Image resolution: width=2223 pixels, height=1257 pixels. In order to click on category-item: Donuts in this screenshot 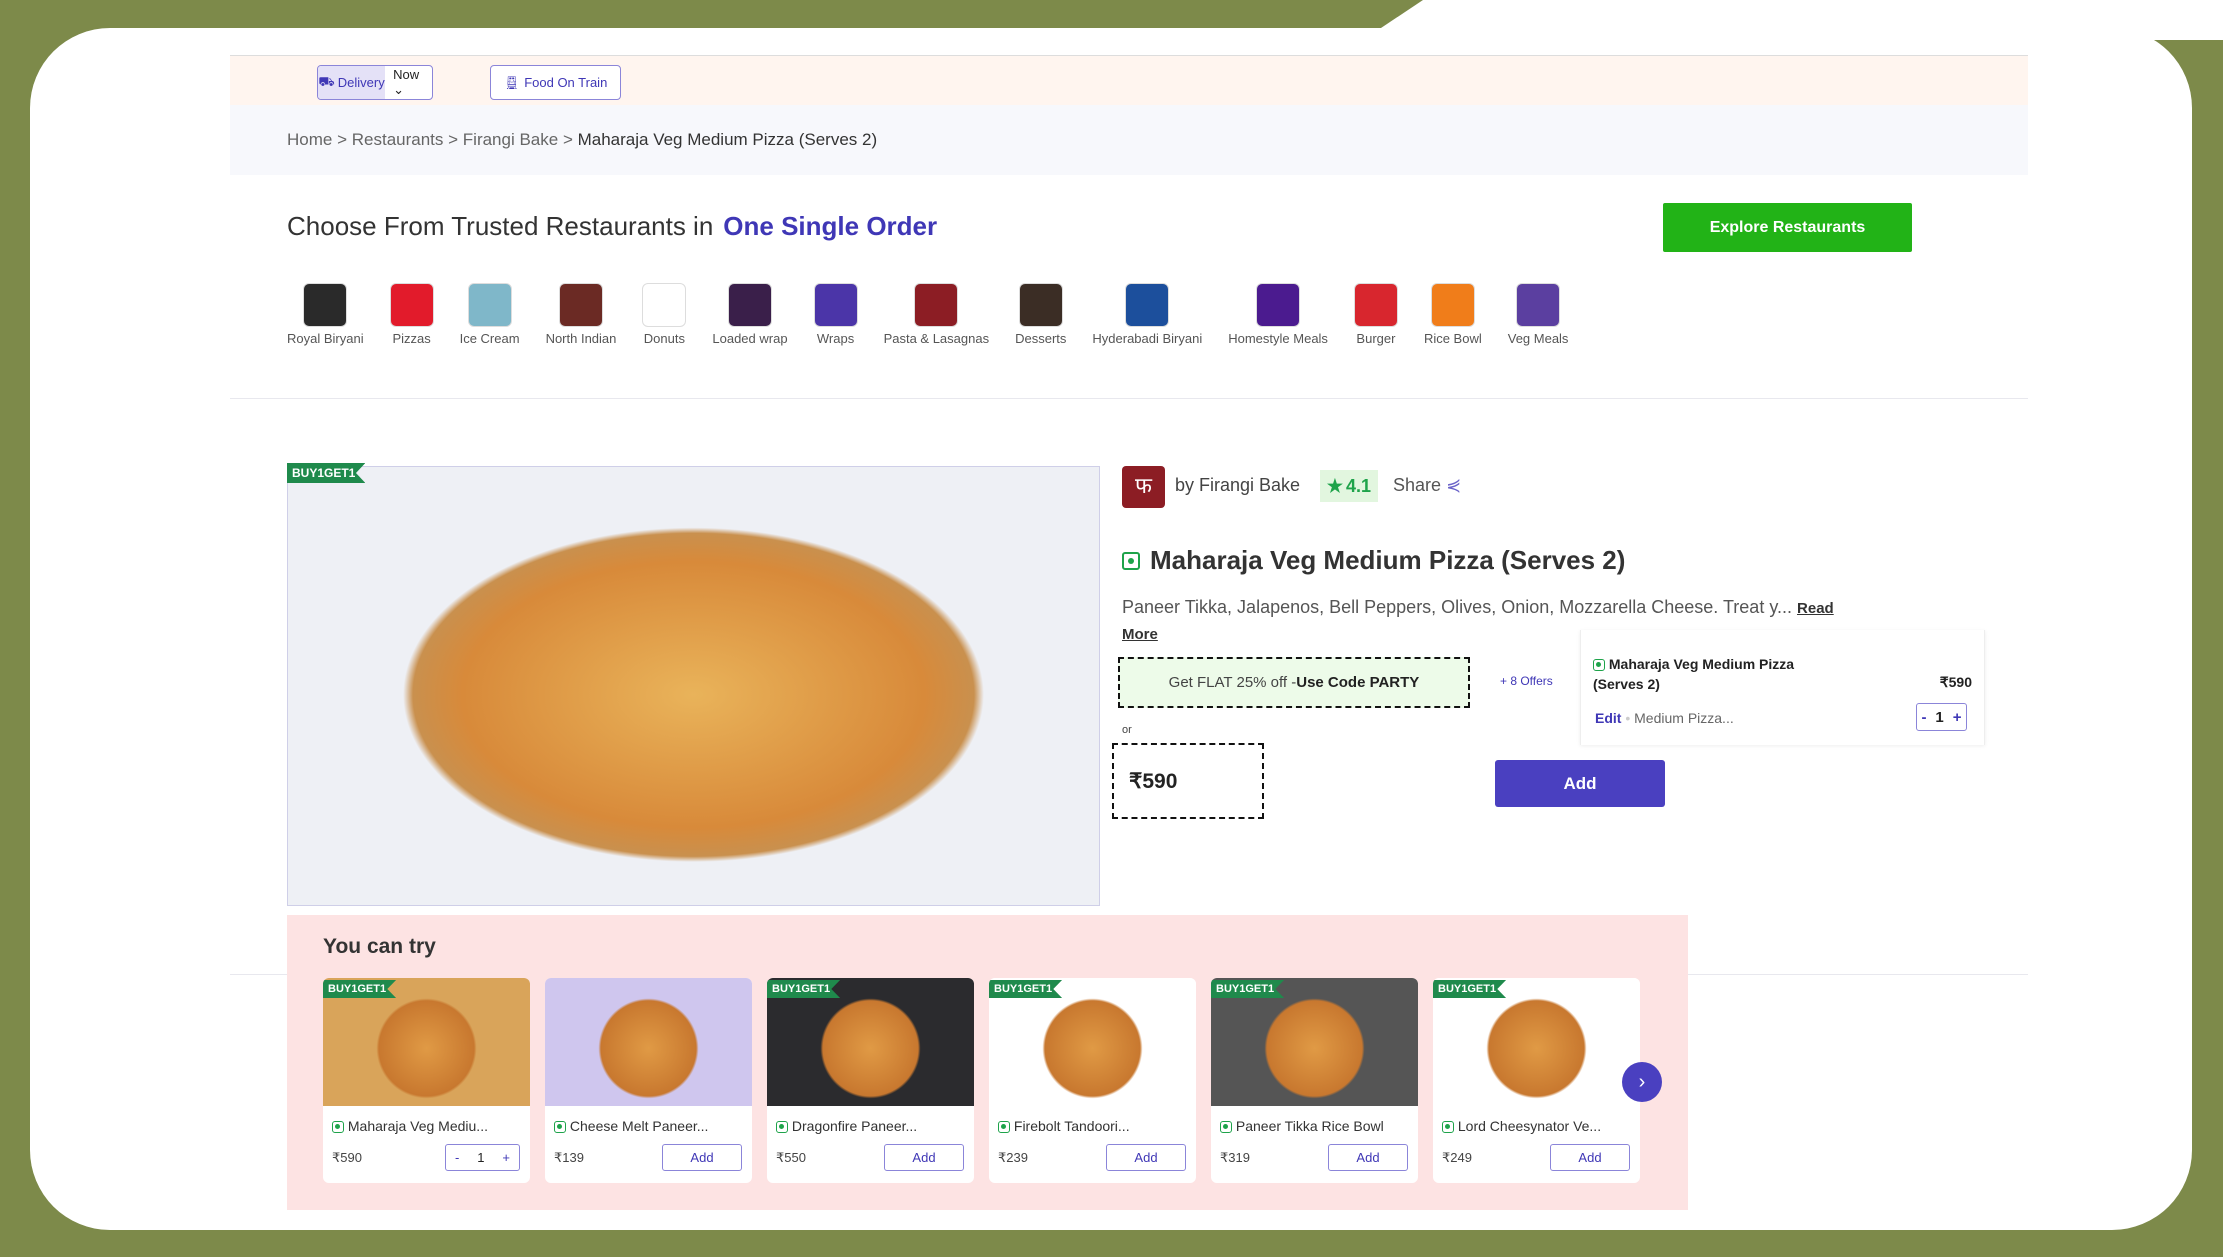, I will do `click(664, 314)`.